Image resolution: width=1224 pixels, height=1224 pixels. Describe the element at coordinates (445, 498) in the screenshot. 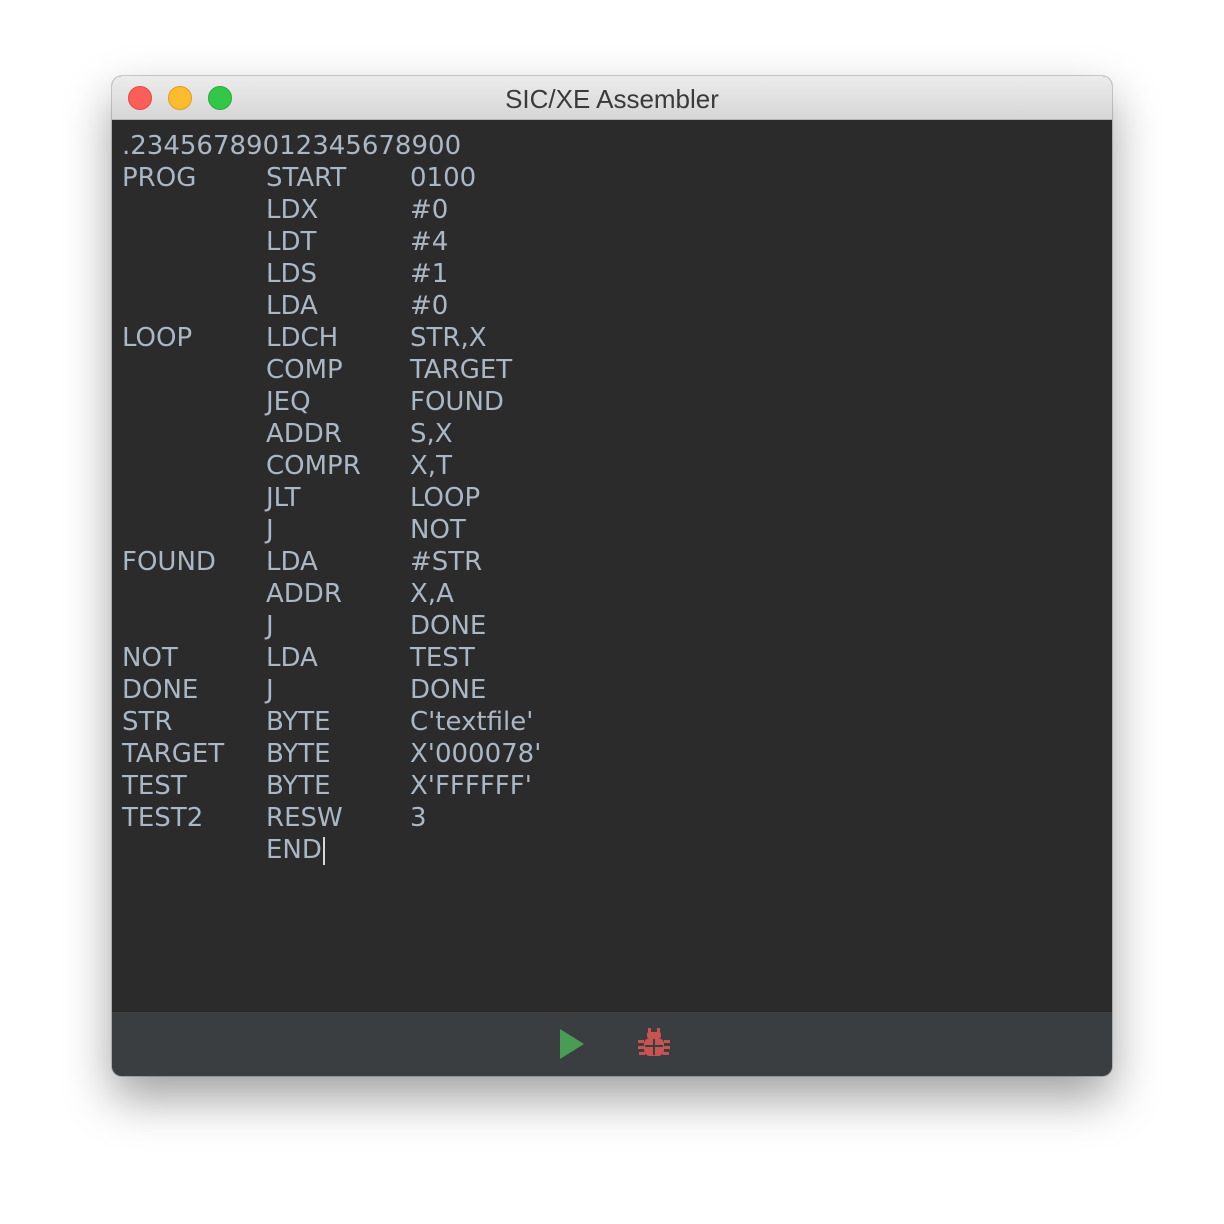

I see `operand-field: LOOP` at that location.